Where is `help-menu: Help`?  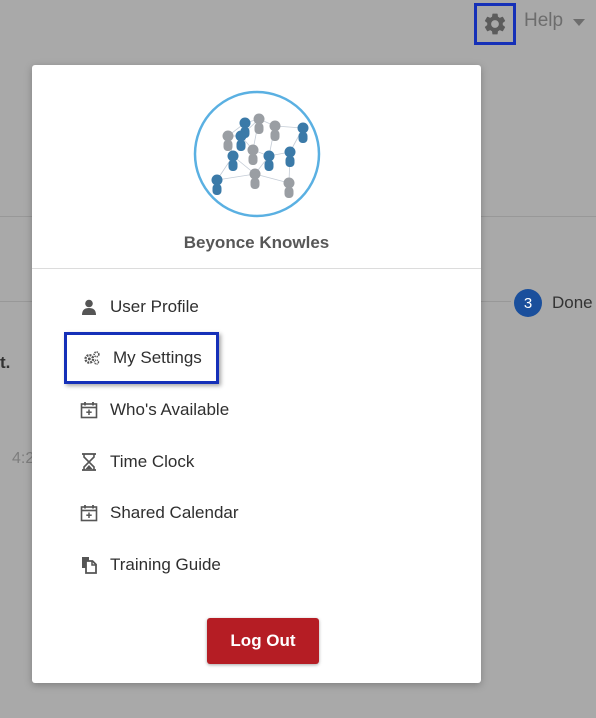 help-menu: Help is located at coordinates (555, 21).